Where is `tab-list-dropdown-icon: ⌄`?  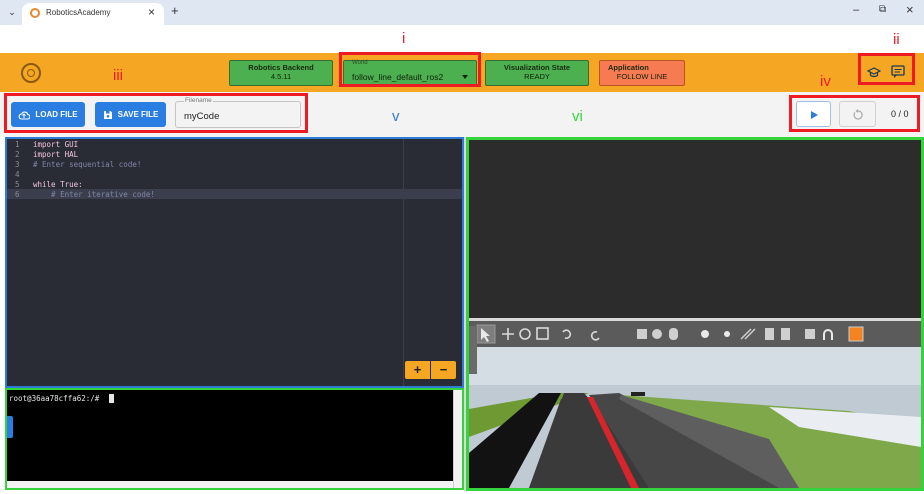
tab-list-dropdown-icon: ⌄ is located at coordinates (12, 12).